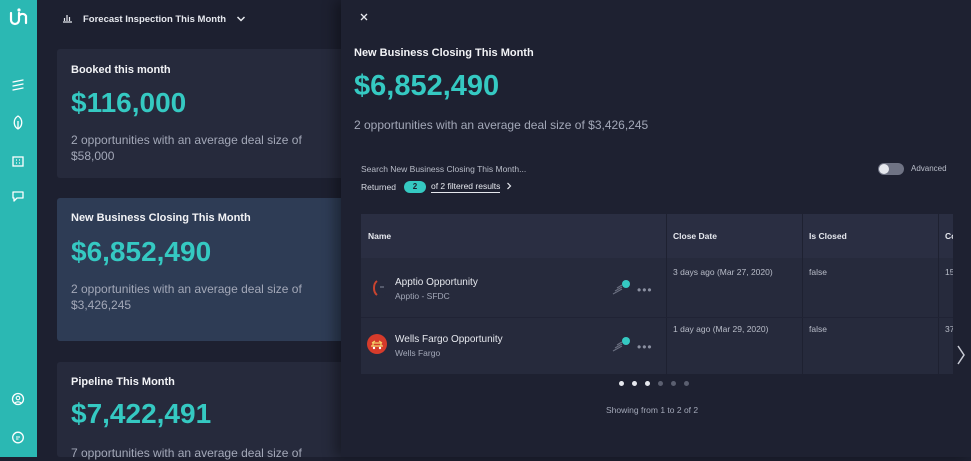 The width and height of the screenshot is (971, 461). I want to click on table-header, so click(657, 236).